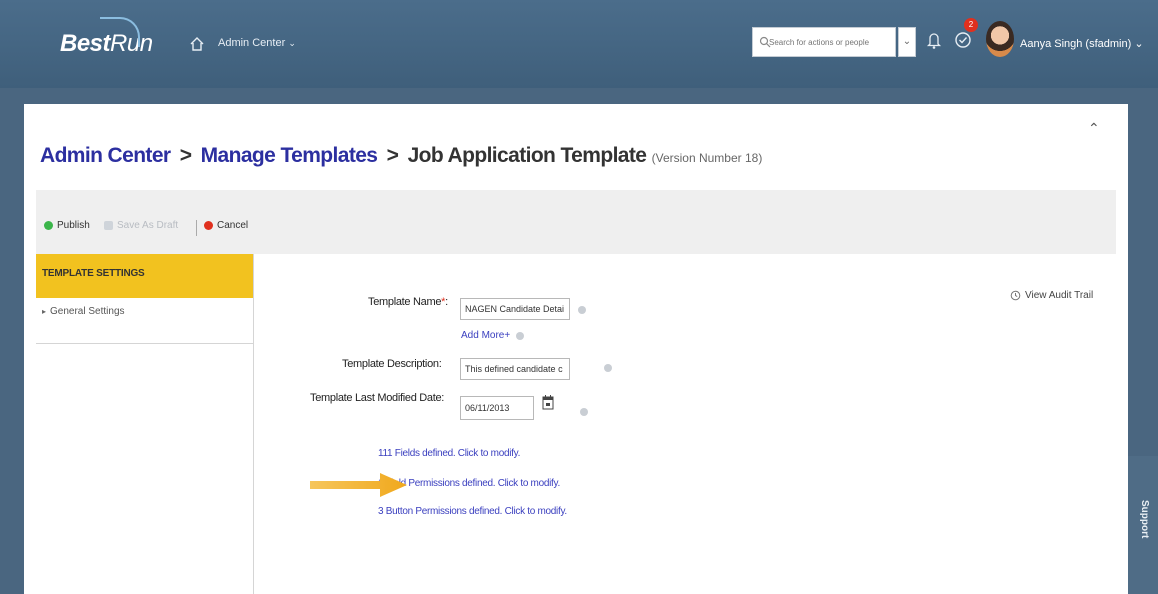 Image resolution: width=1158 pixels, height=594 pixels. I want to click on audit-label: View Audit Trail, so click(1059, 295).